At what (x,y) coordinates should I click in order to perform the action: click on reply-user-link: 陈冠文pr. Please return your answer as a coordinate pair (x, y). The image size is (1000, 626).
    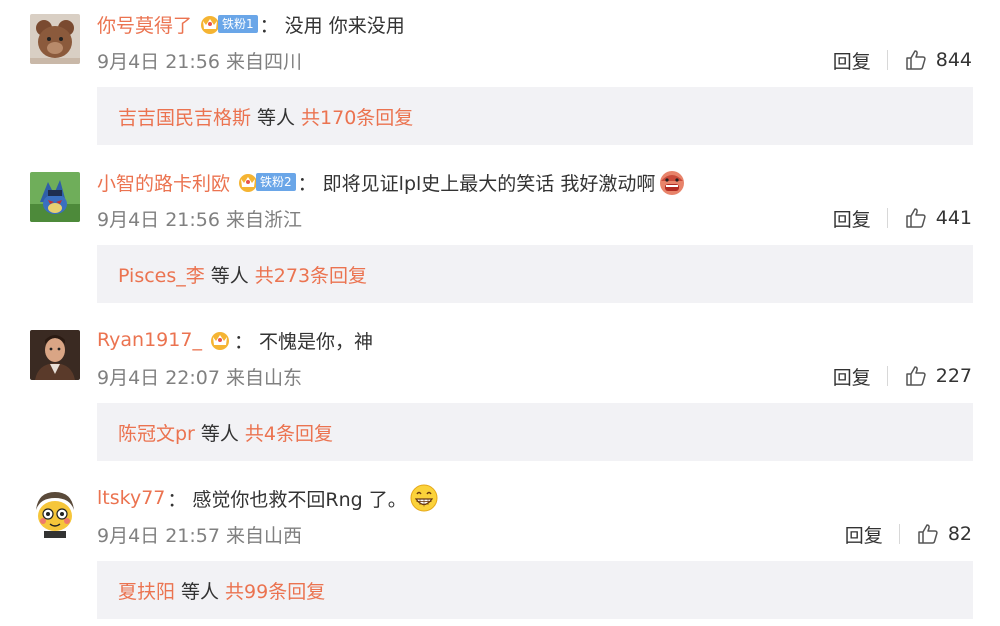
    Looking at the image, I should click on (156, 432).